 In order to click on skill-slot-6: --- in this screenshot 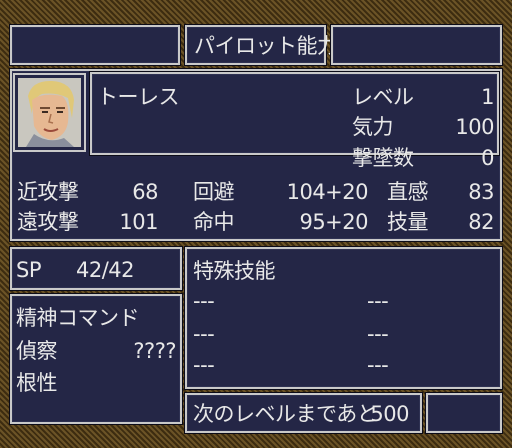, I will do `click(378, 365)`.